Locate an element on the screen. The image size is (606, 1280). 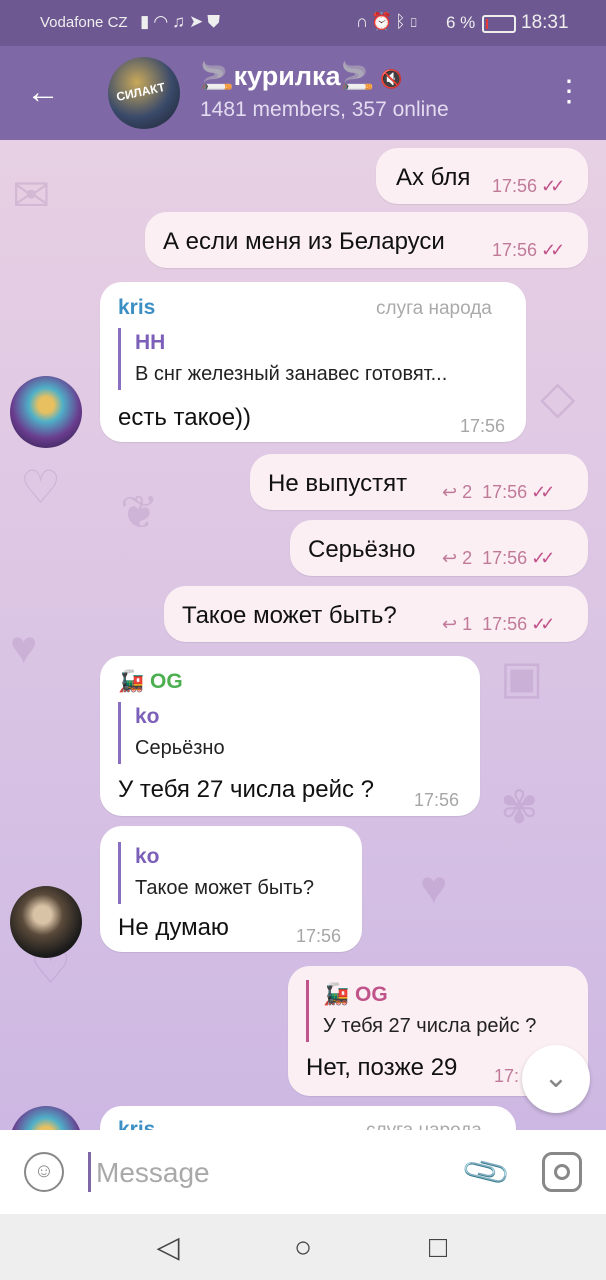
group-avatar: СИЛАКТ is located at coordinates (144, 93).